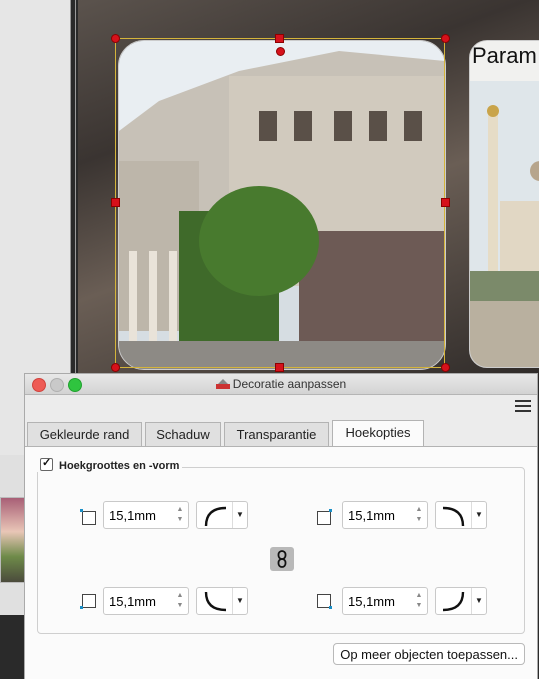  What do you see at coordinates (13, 540) in the screenshot?
I see `page-thumbnail` at bounding box center [13, 540].